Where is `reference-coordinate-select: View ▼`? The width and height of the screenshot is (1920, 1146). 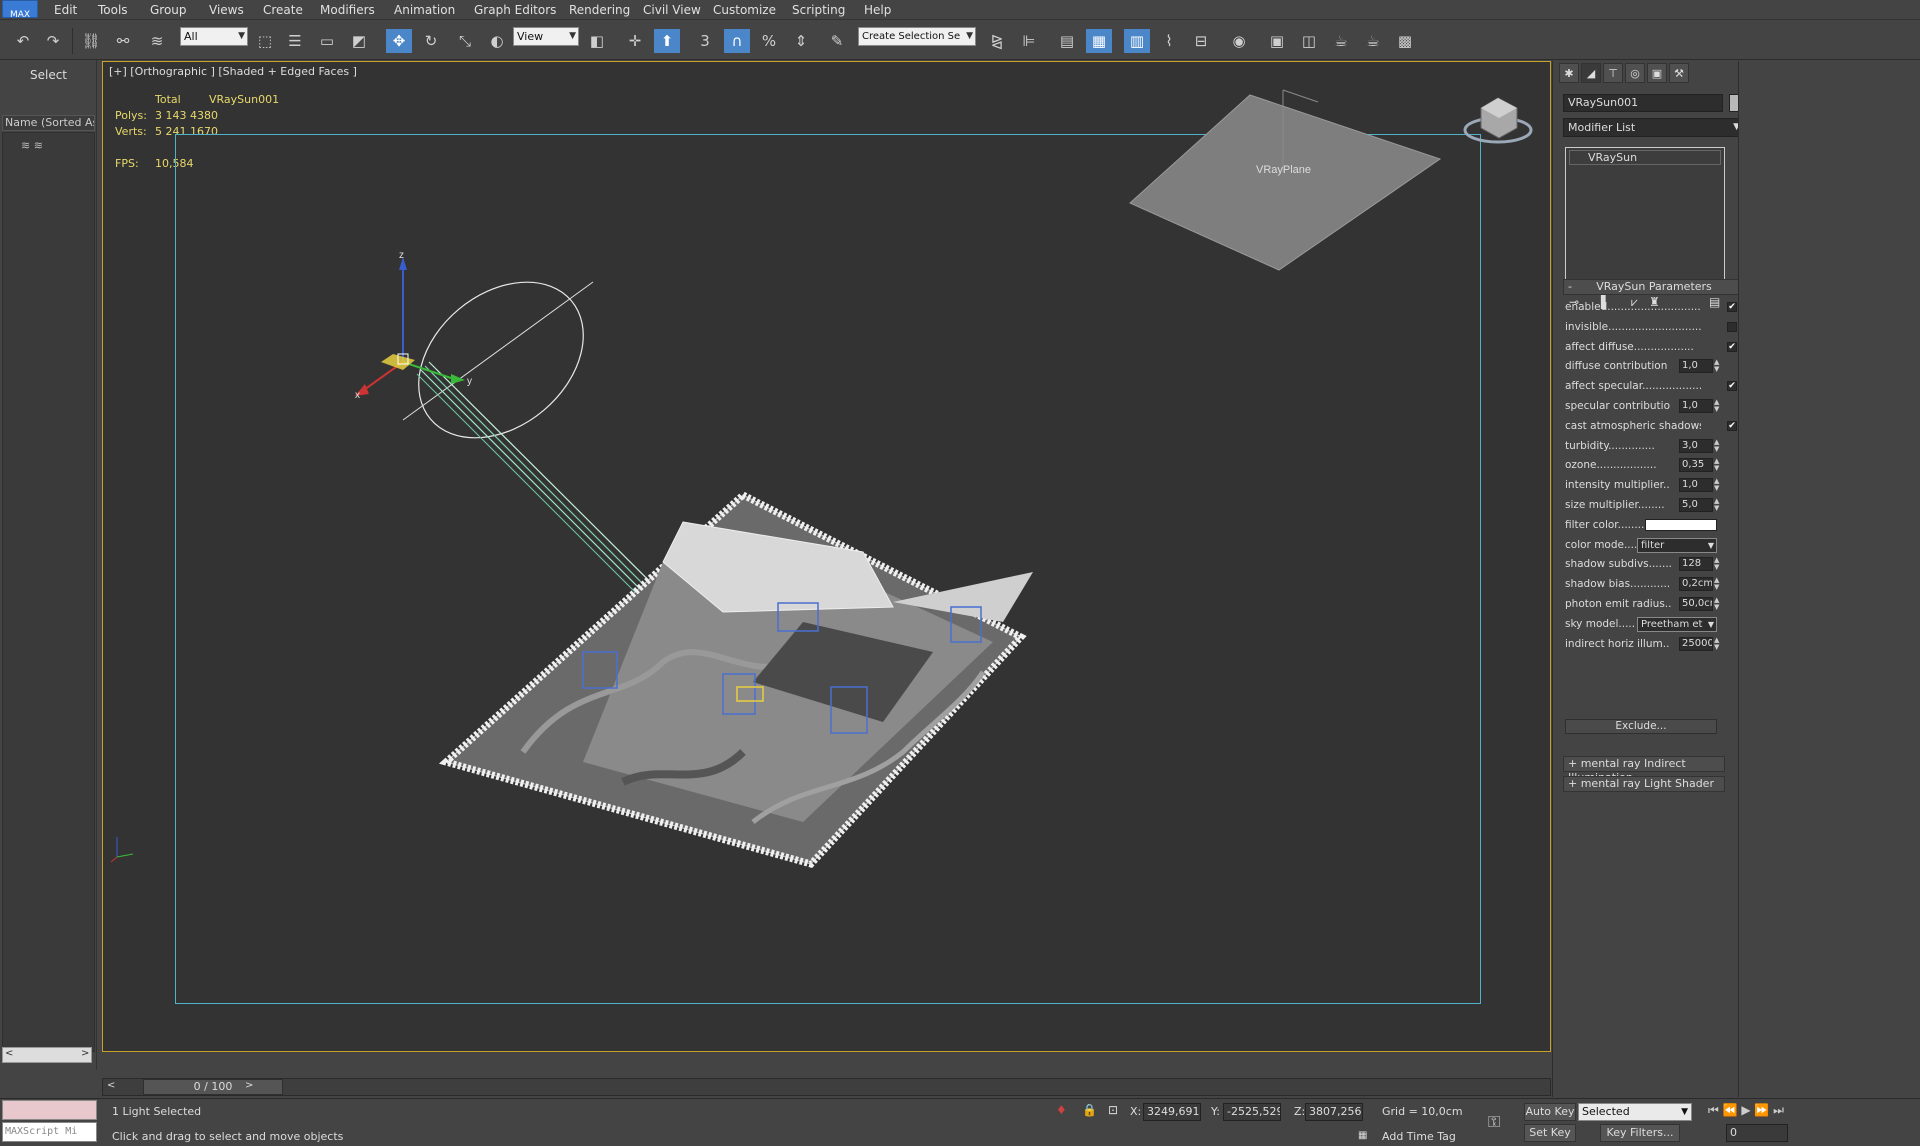
reference-coordinate-select: View ▼ is located at coordinates (546, 36).